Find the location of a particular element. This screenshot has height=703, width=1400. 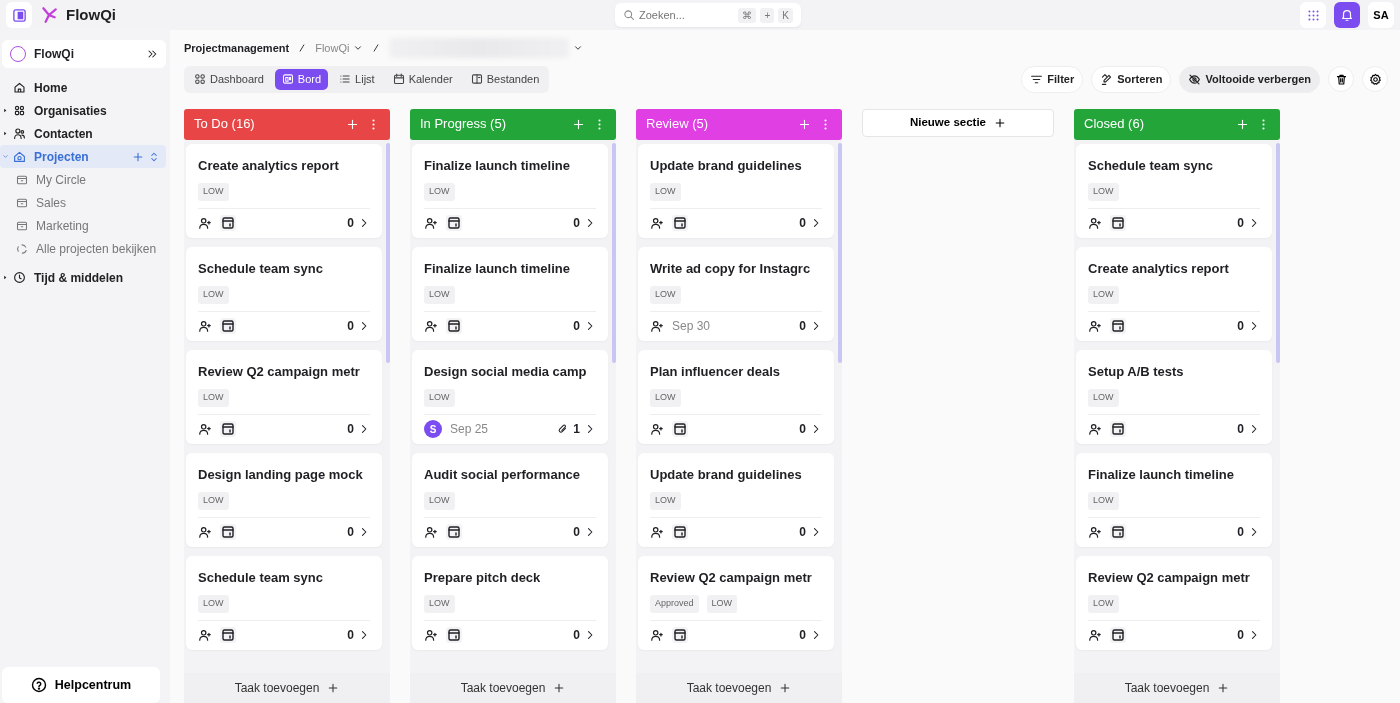

view-tab: Lijst is located at coordinates (357, 79).